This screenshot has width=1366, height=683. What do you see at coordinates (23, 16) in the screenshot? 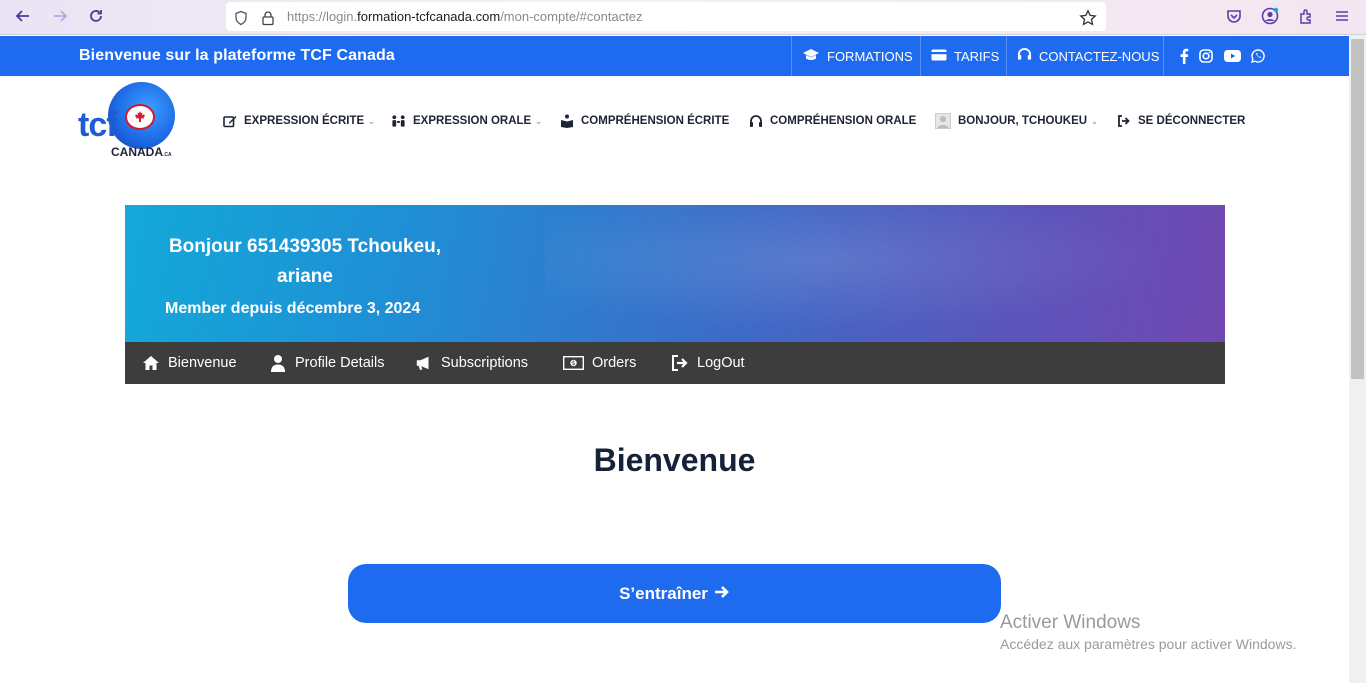
I see `back-icon` at bounding box center [23, 16].